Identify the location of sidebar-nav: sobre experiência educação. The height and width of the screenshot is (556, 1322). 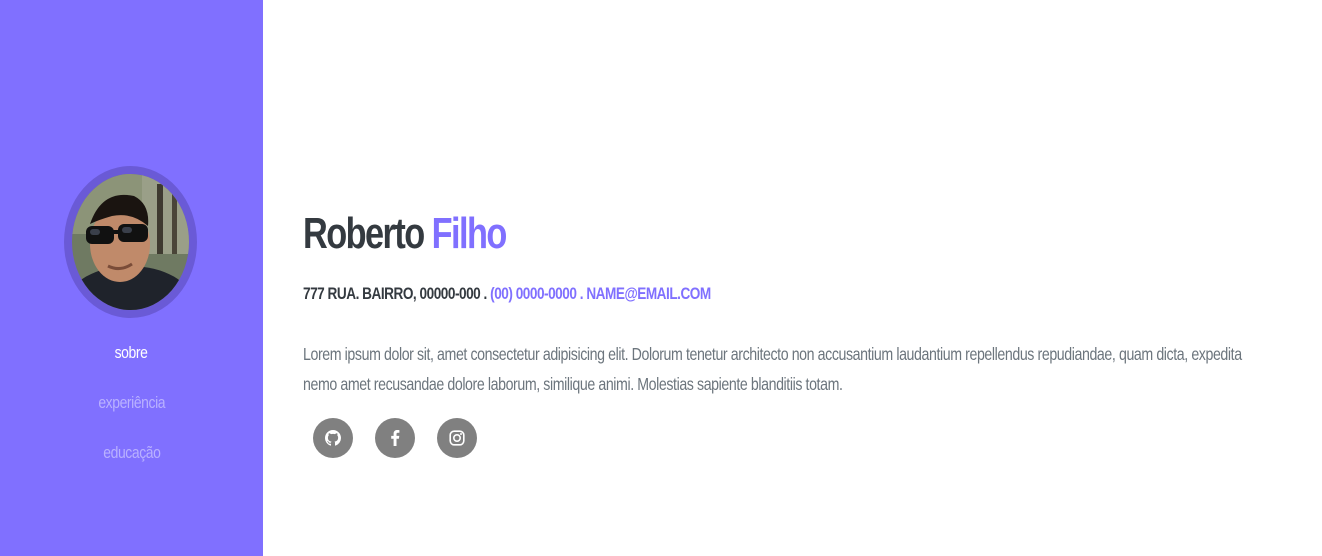
(131, 413).